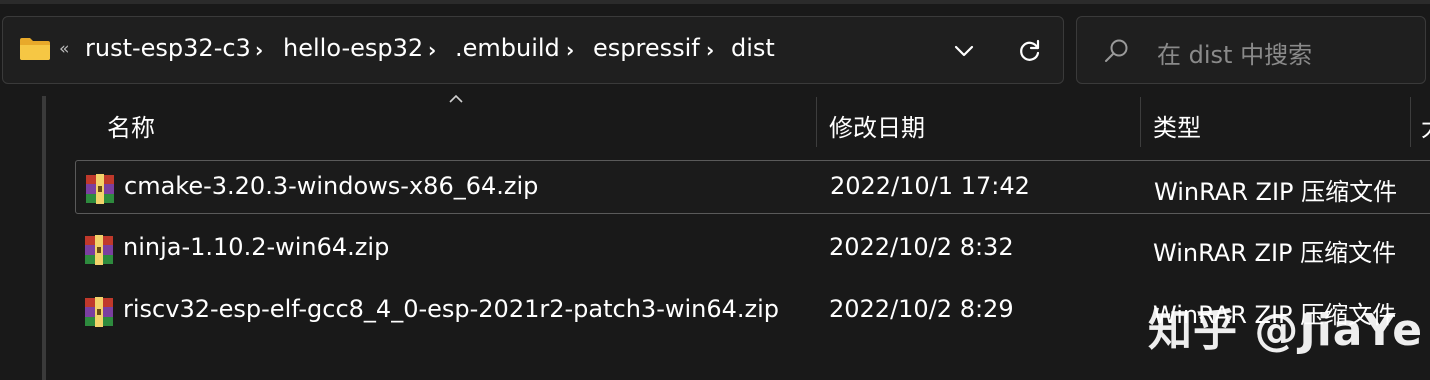  Describe the element at coordinates (456, 98) in the screenshot. I see `sort-ascending-icon` at that location.